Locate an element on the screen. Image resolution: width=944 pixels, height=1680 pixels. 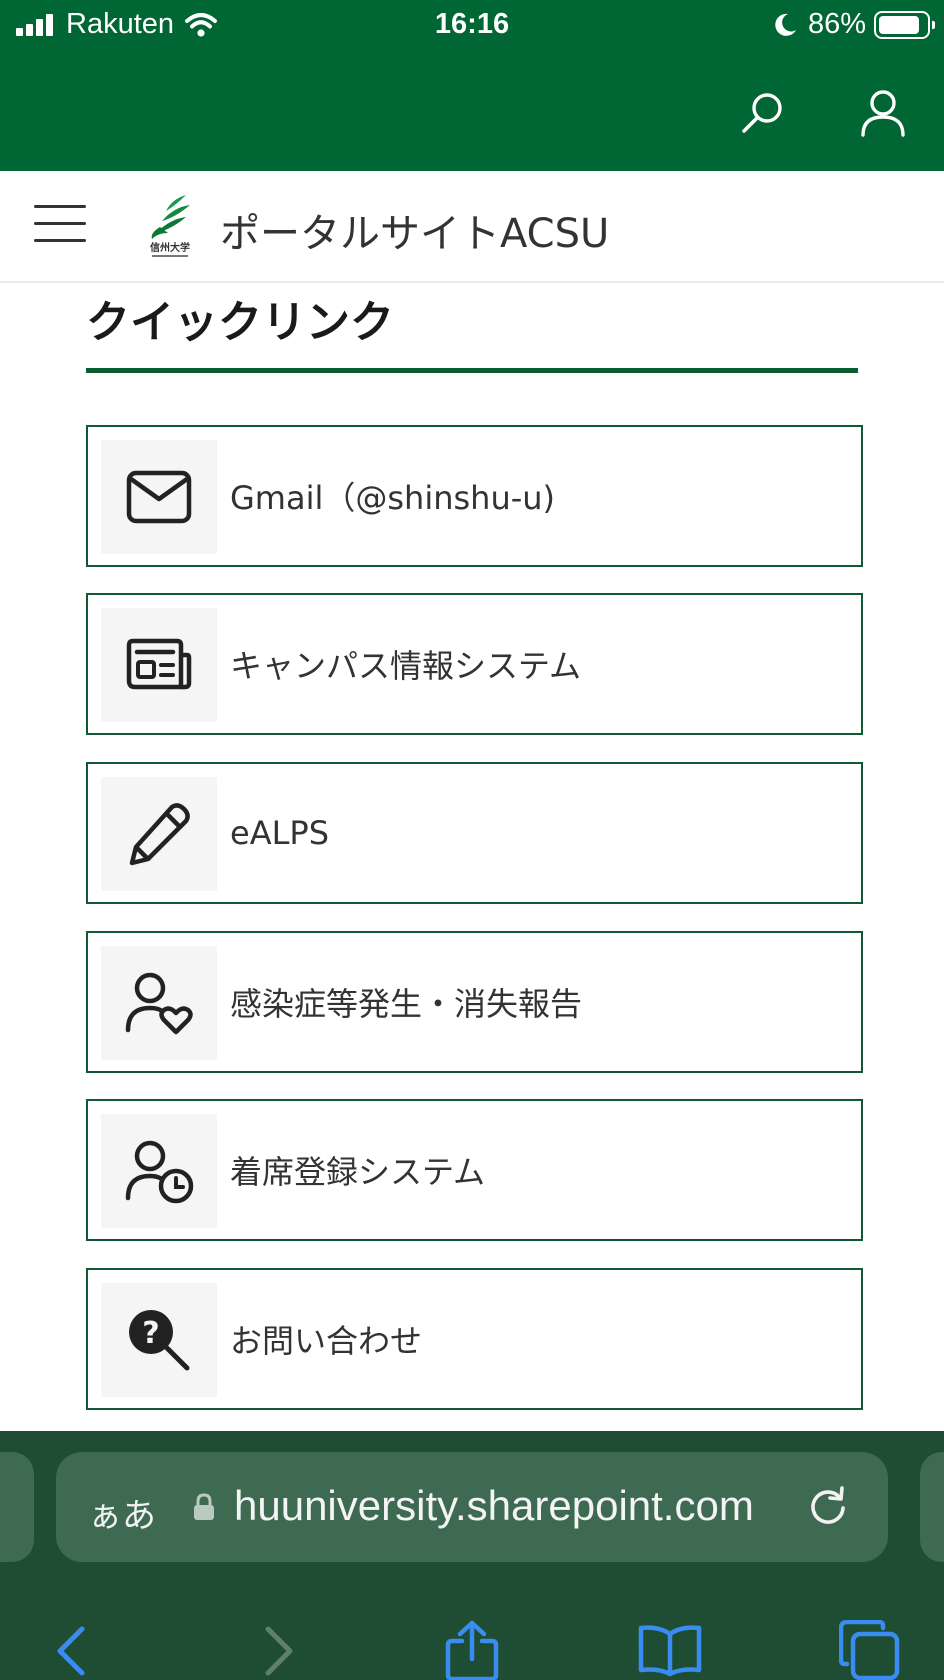
quick-links-title: クイックリンク is located at coordinates (240, 322).